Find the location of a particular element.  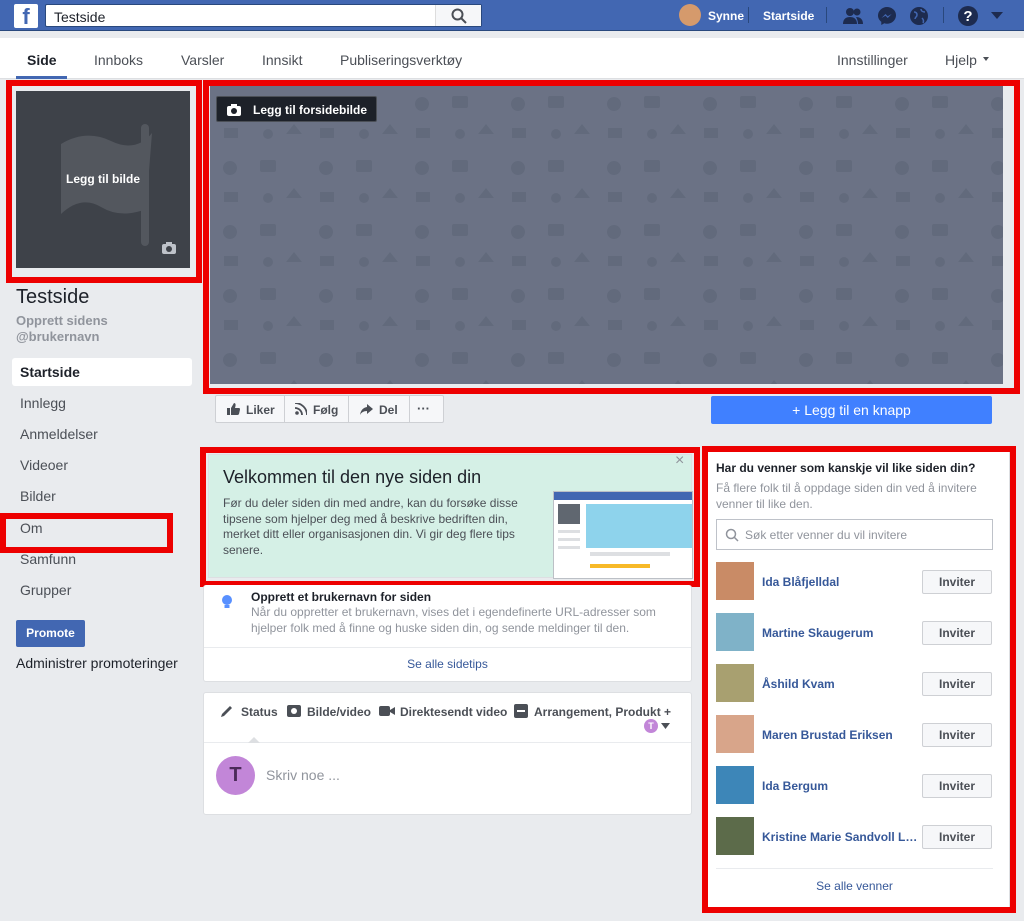

active-tab-indicator is located at coordinates (41, 77).